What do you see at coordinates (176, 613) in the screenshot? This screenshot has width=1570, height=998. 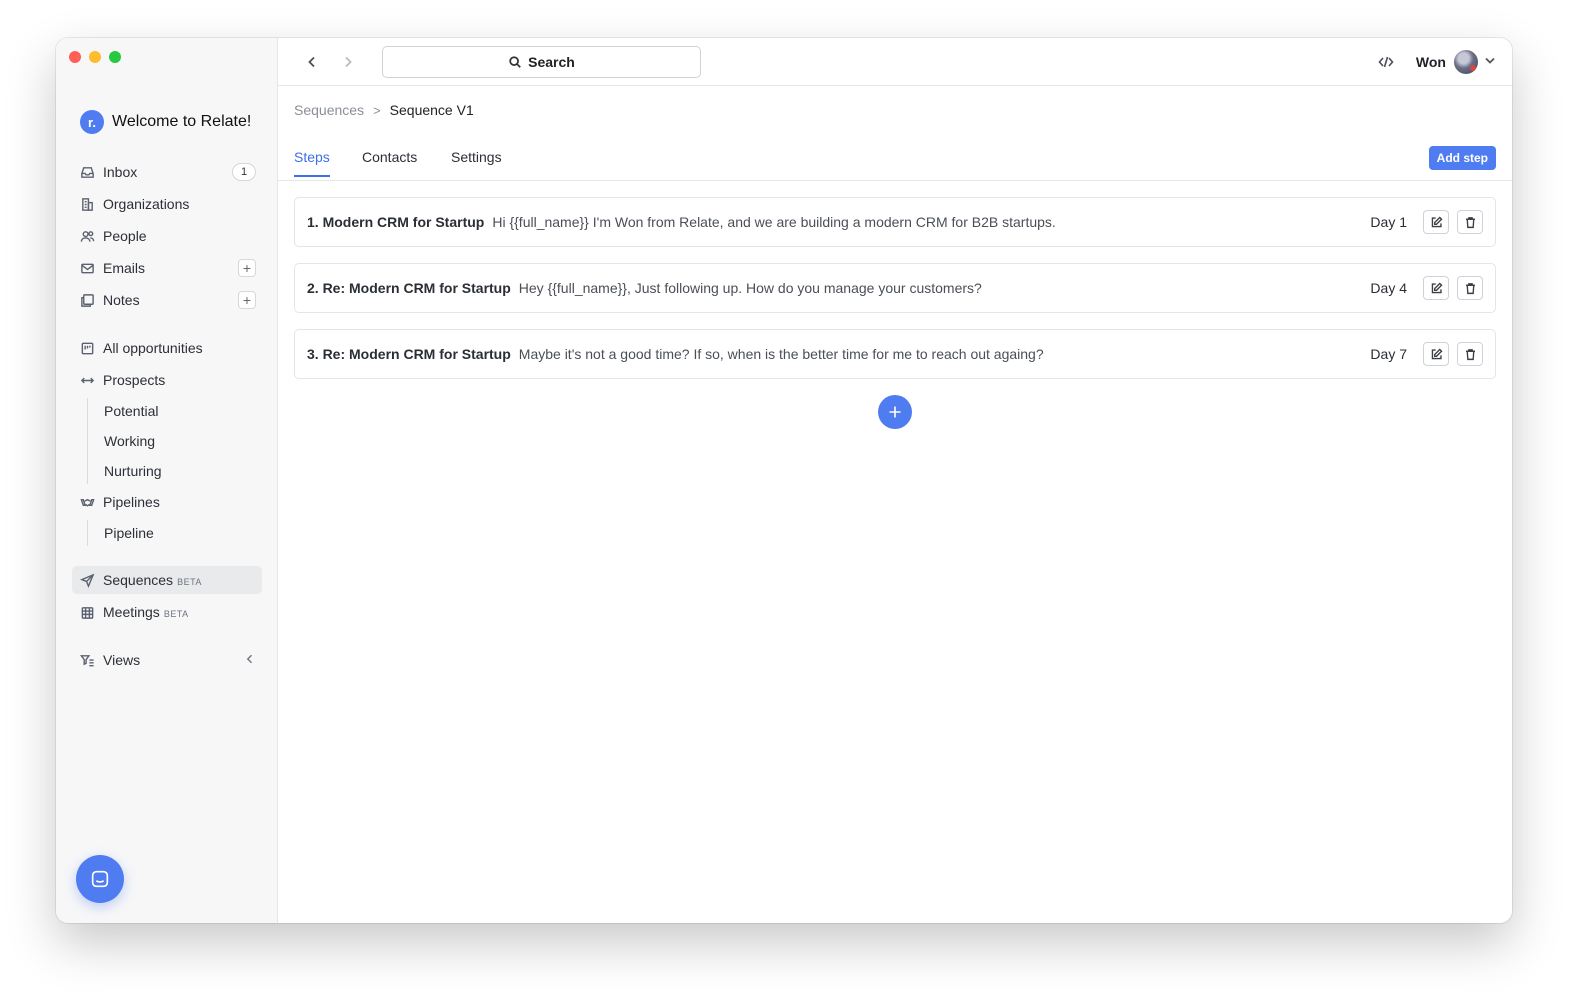 I see `beta-badge: BETA` at bounding box center [176, 613].